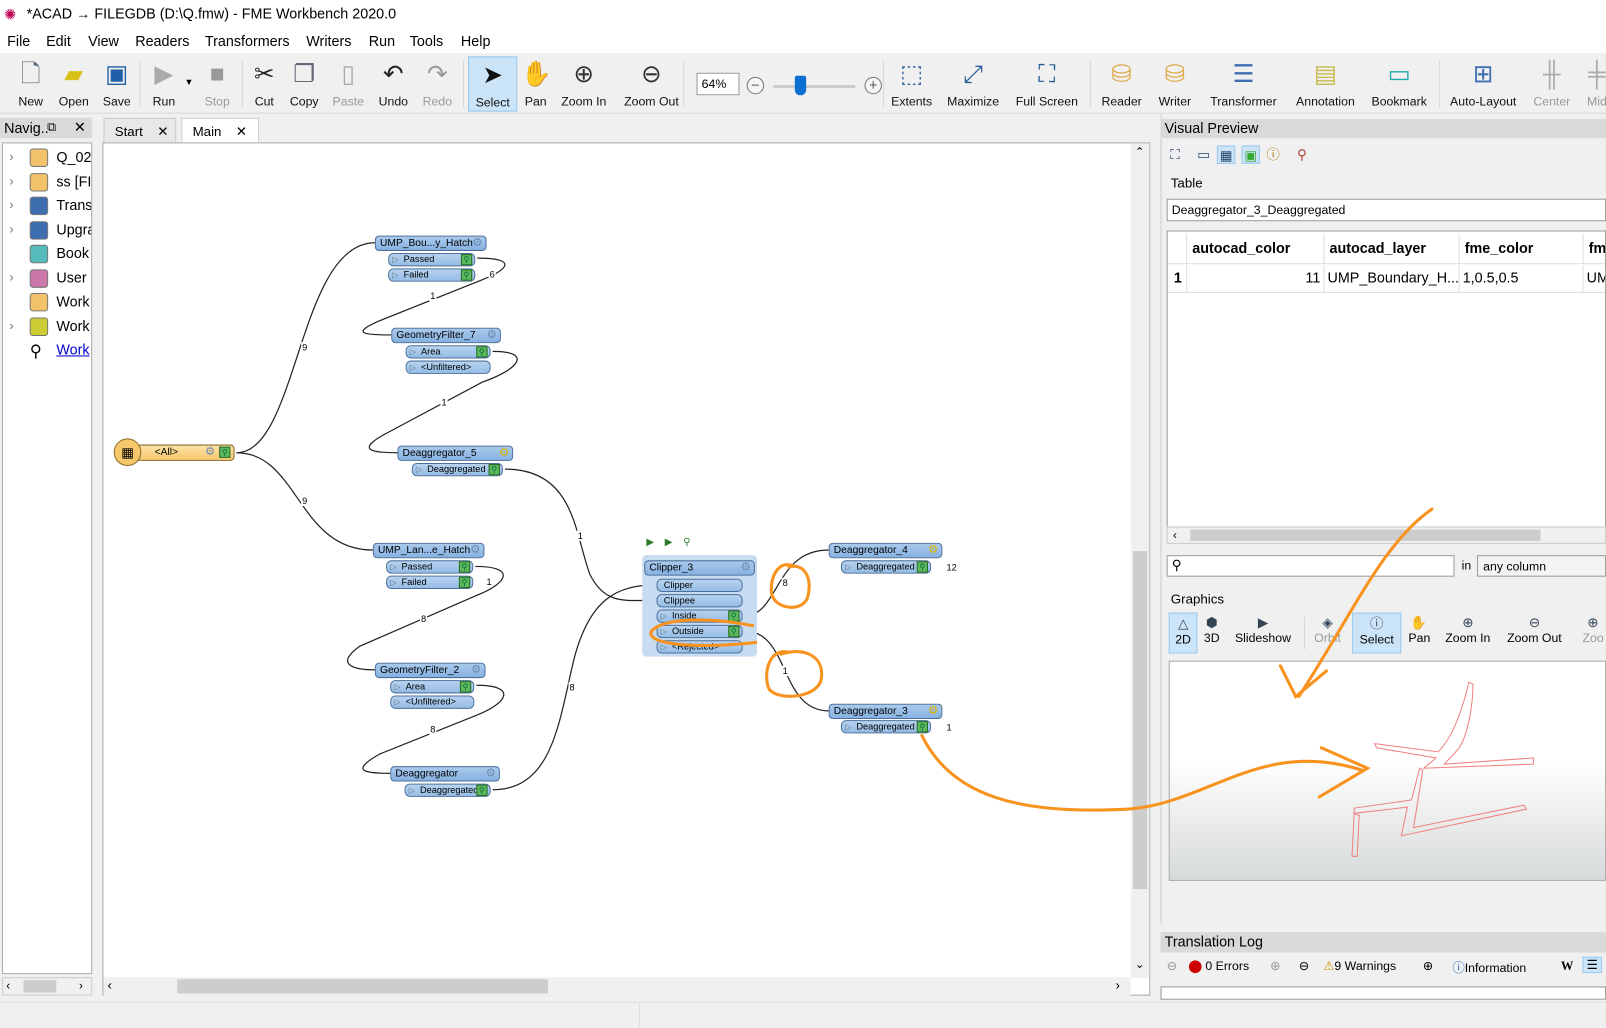 The image size is (1606, 1028). I want to click on table-cell: 11, so click(1256, 279).